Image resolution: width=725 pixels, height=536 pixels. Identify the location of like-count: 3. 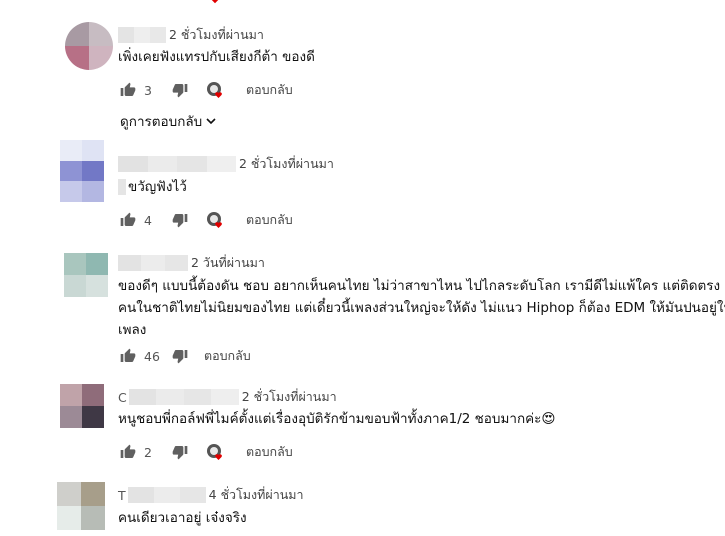
(148, 90).